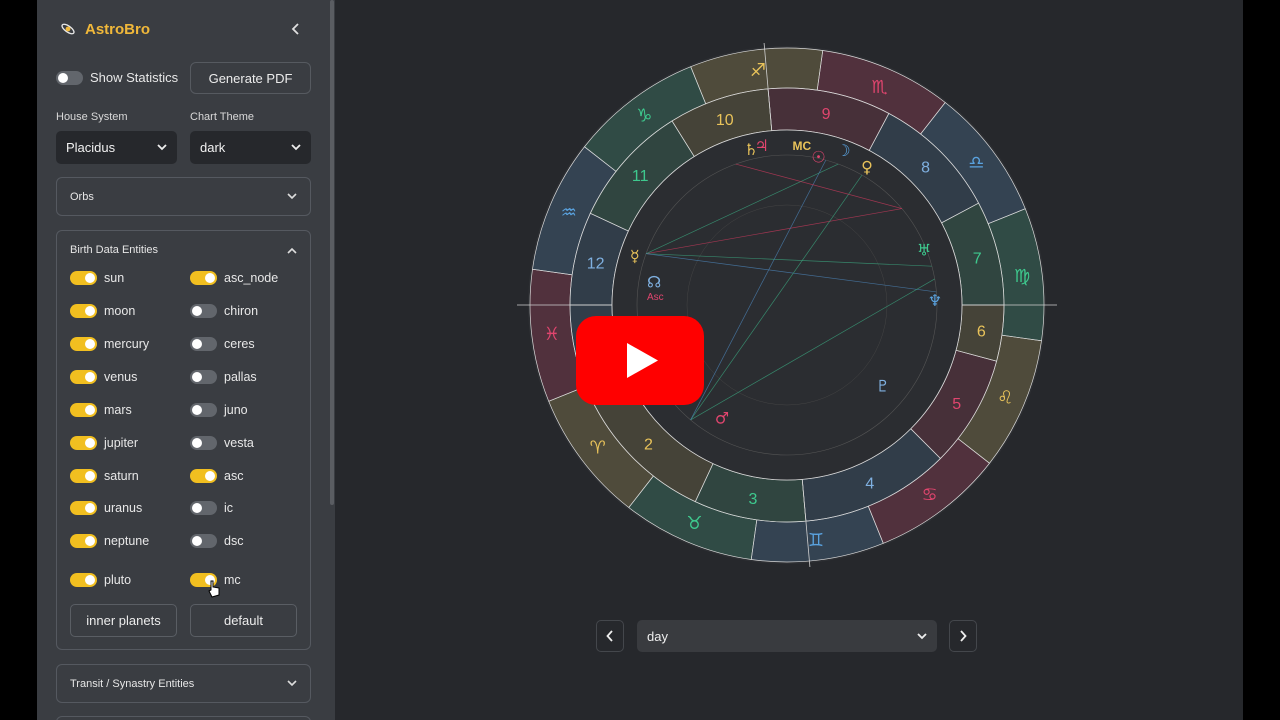  I want to click on entity-ic: ic, so click(211, 508).